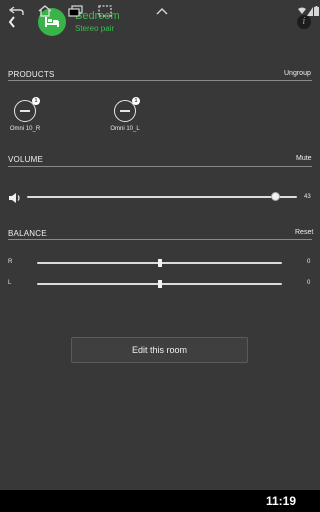  What do you see at coordinates (159, 350) in the screenshot?
I see `edit-room-button: Edit this room` at bounding box center [159, 350].